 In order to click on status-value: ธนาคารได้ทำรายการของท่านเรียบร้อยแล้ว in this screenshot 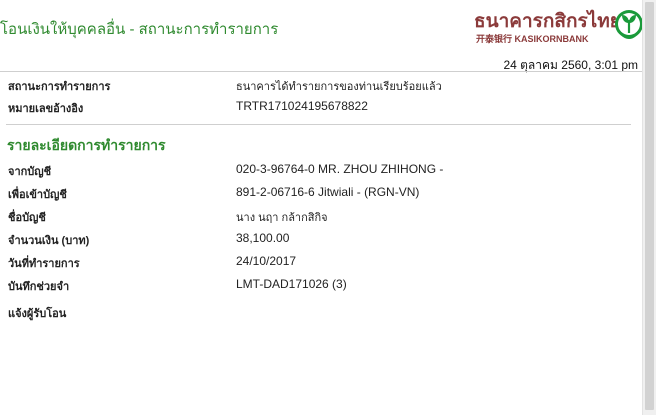, I will do `click(339, 87)`.